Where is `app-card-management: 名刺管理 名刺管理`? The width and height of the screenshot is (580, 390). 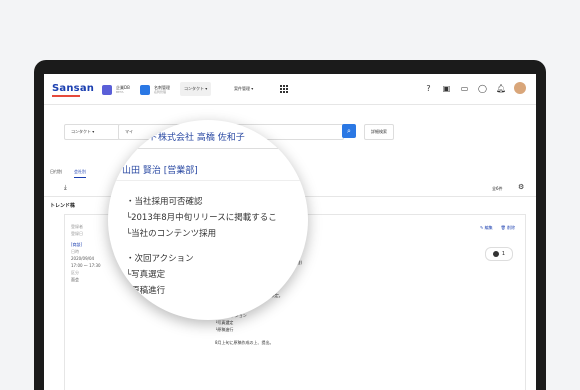 app-card-management: 名刺管理 名刺管理 is located at coordinates (155, 90).